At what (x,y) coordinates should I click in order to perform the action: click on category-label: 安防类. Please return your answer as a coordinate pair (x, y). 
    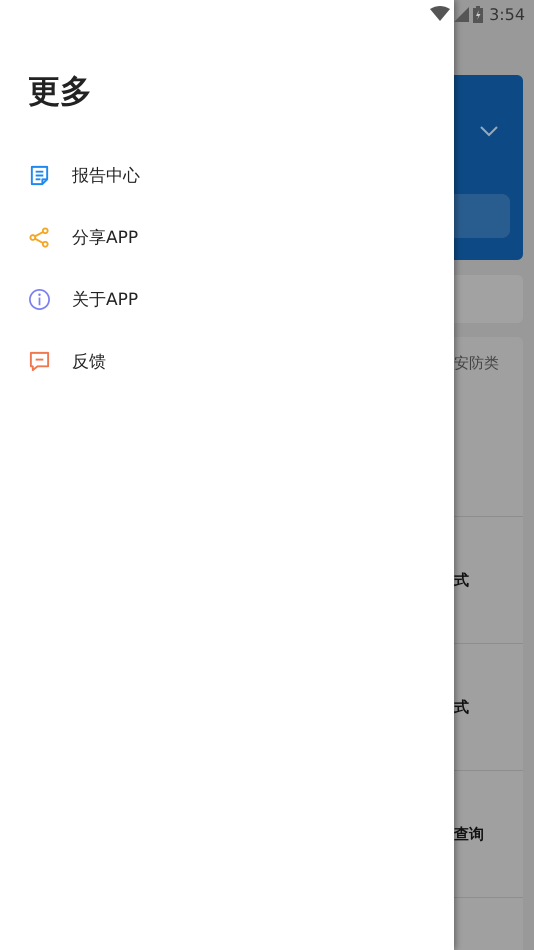
    Looking at the image, I should click on (476, 363).